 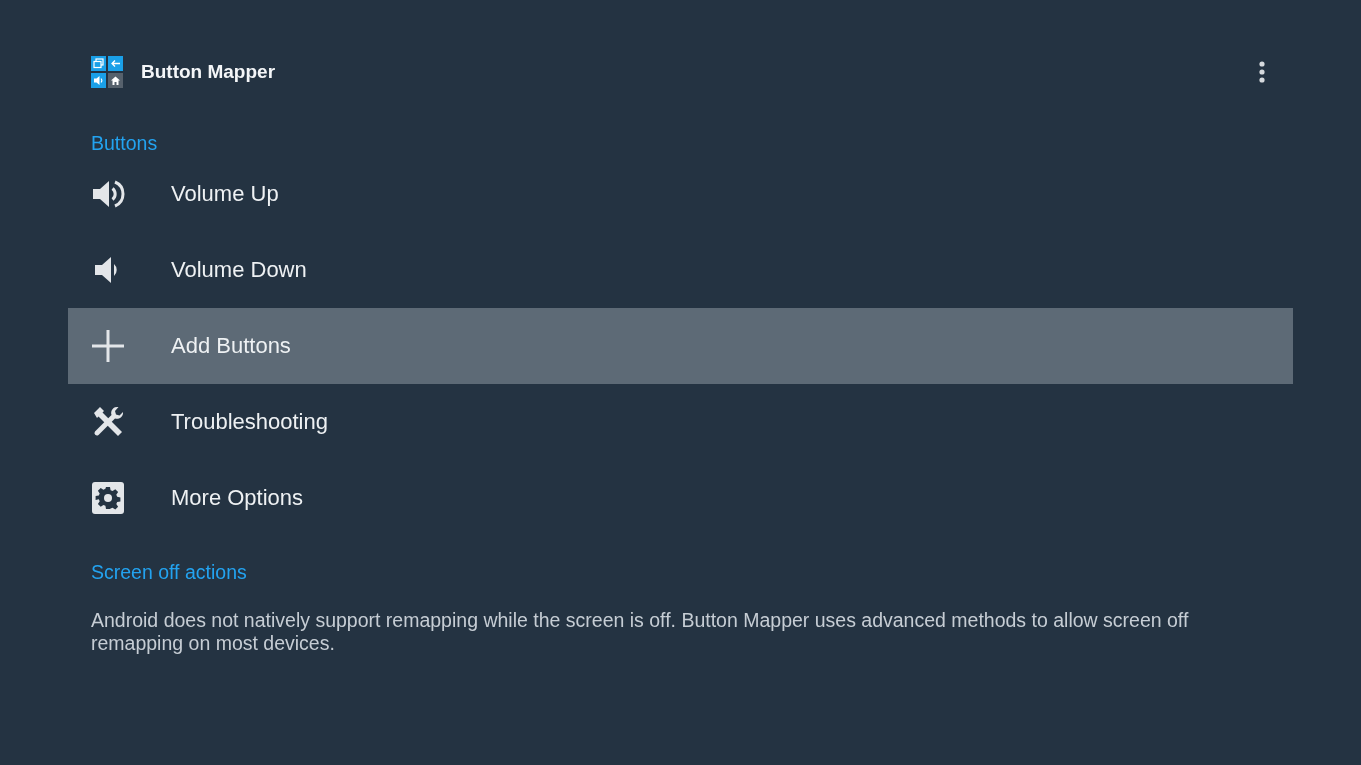 I want to click on gear-box-icon, so click(x=108, y=498).